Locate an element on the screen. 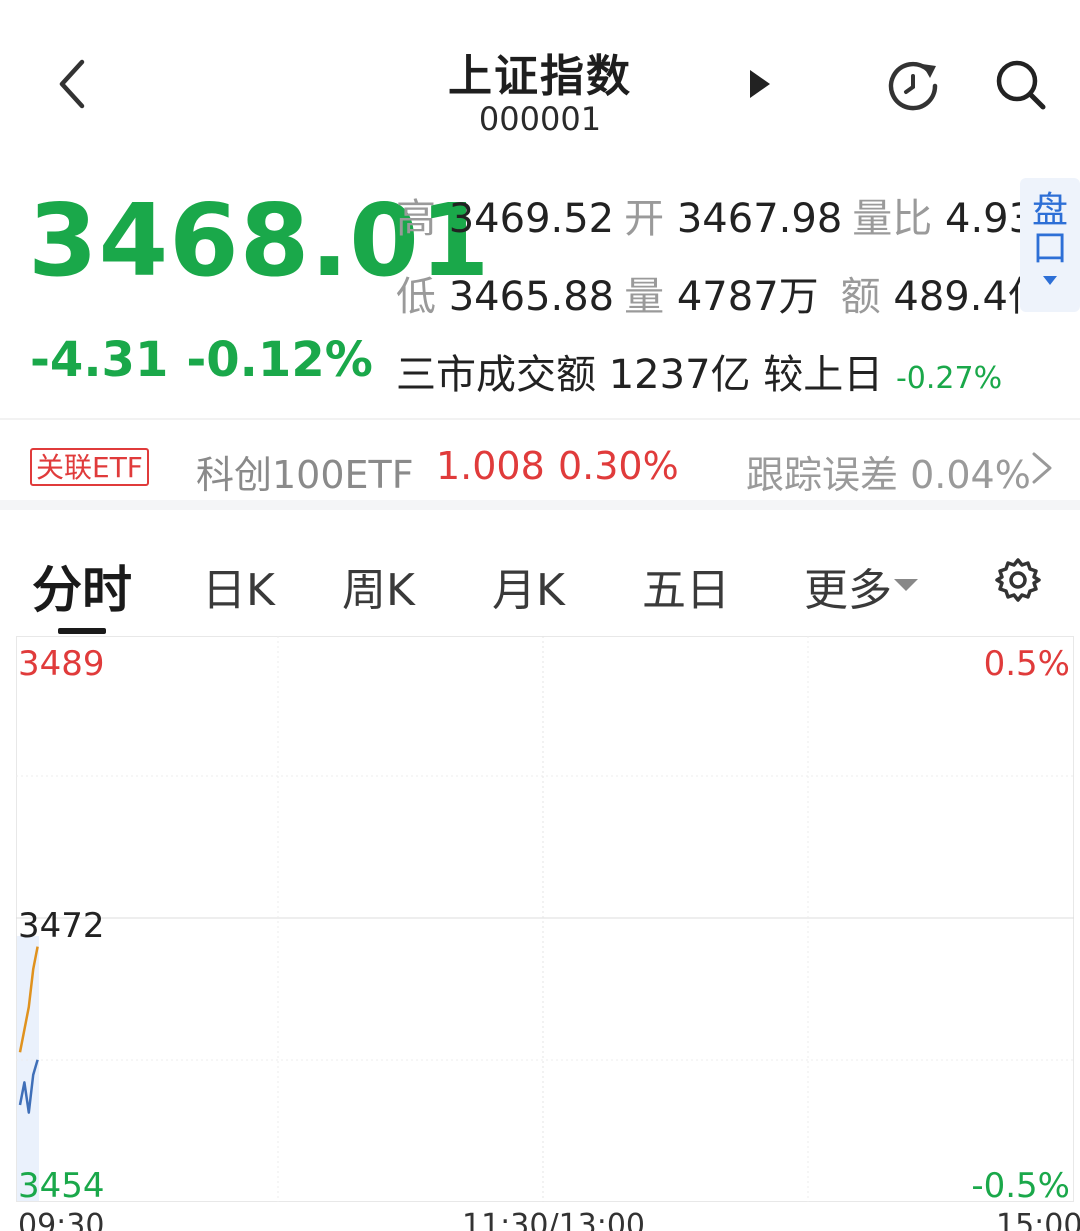 The image size is (1080, 1231). pankou-label-1: 盘 is located at coordinates (1049, 210).